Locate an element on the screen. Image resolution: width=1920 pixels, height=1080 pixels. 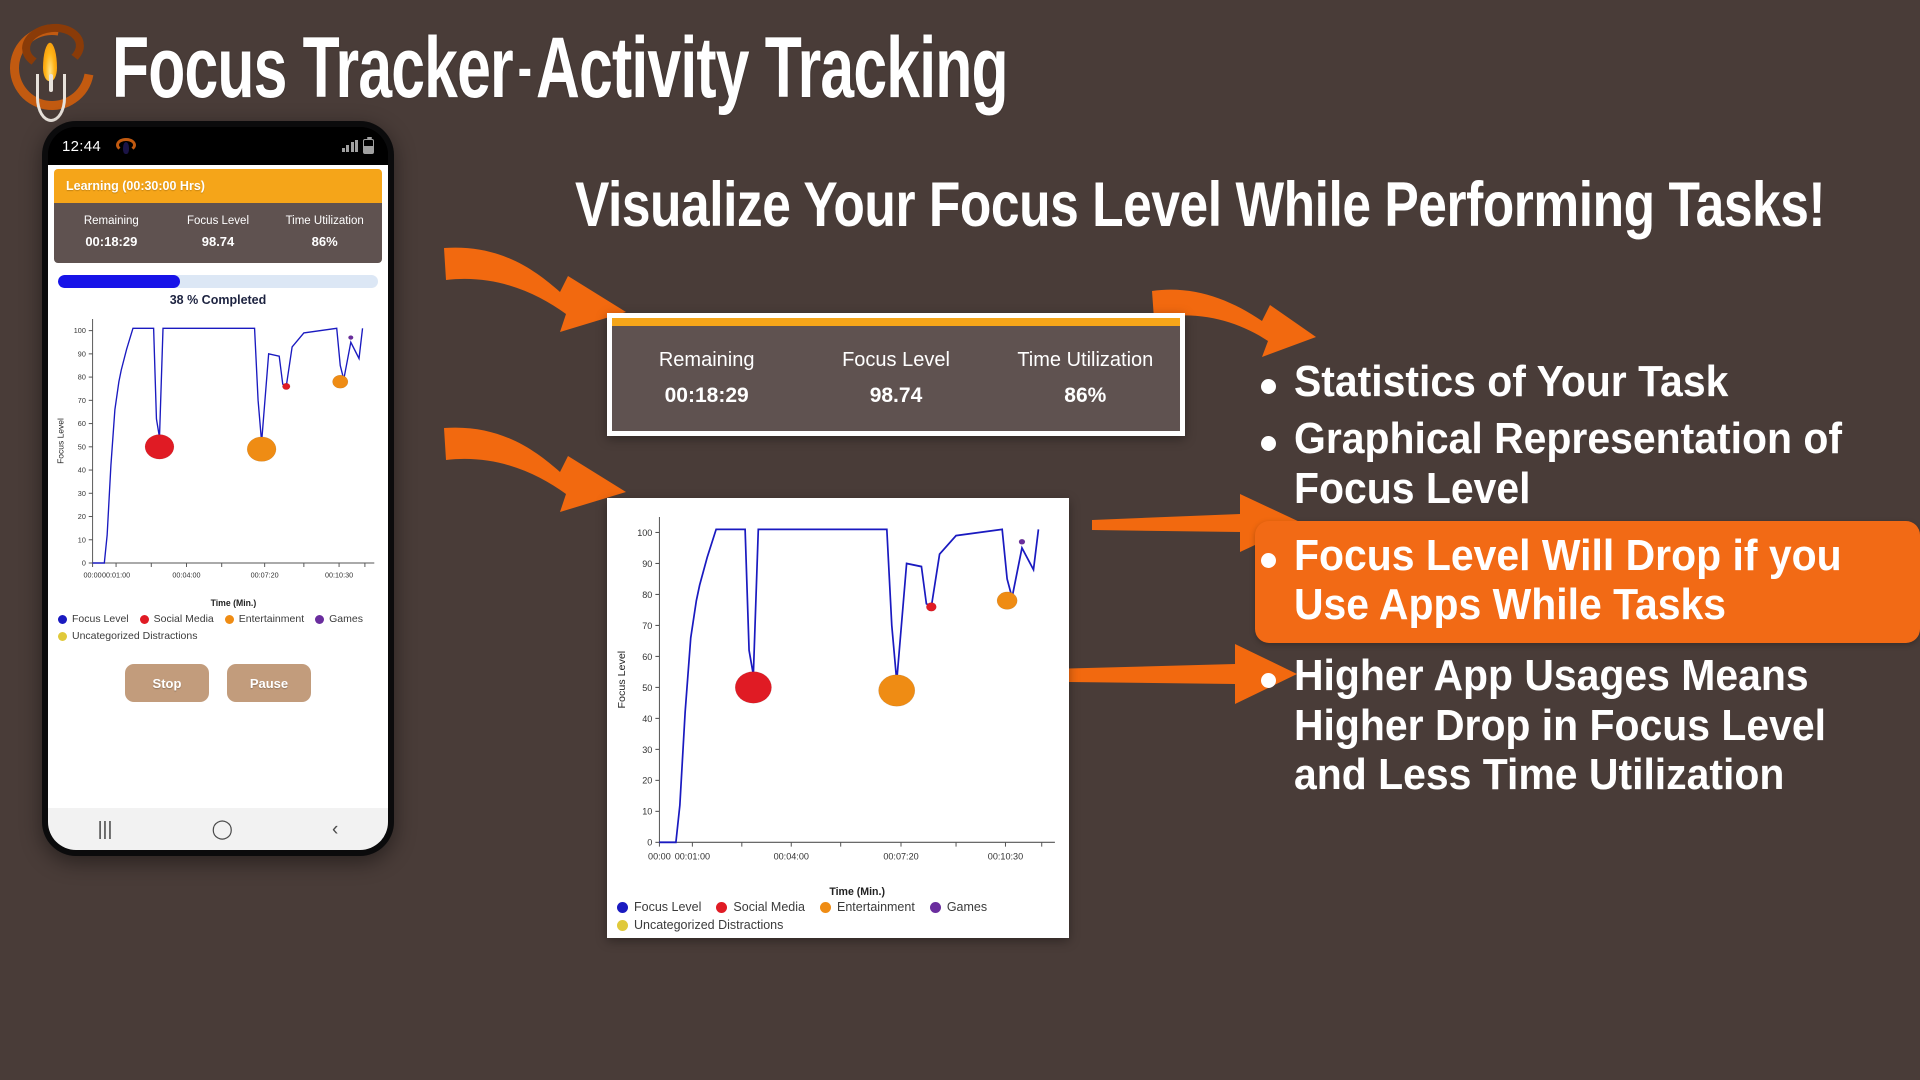
battery-icon is located at coordinates (368, 145).